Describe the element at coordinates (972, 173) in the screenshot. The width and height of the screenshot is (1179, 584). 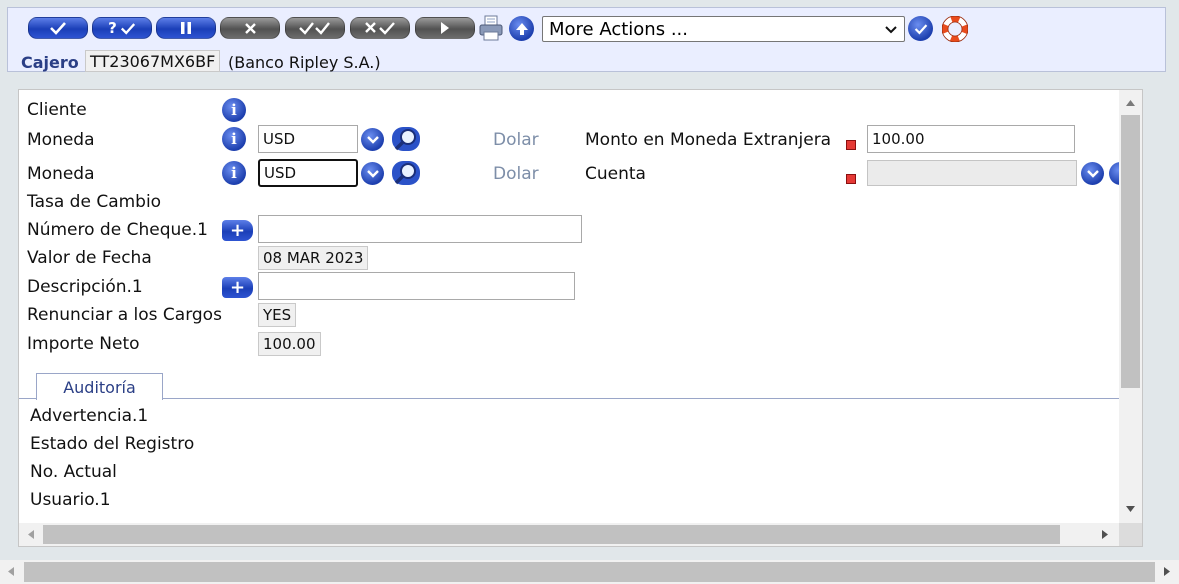
I see `cuenta-field` at that location.